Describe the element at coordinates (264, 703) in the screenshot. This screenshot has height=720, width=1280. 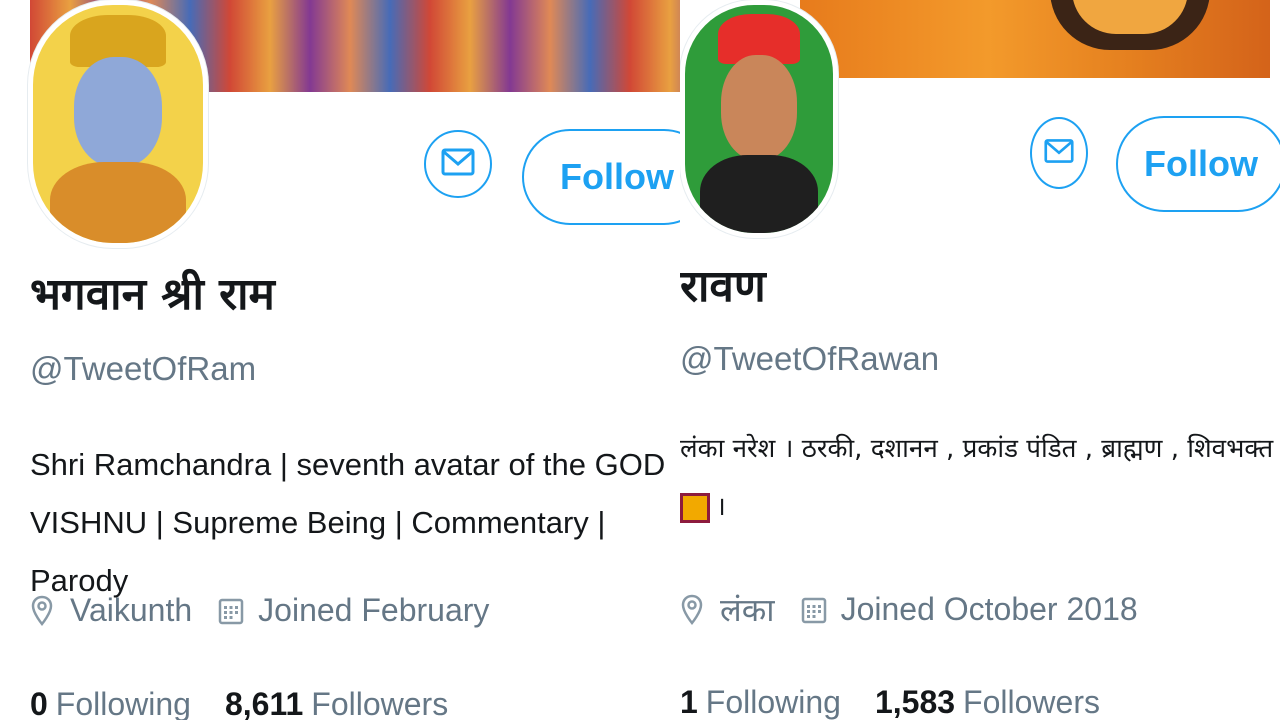
I see `followers-count: 8,611` at that location.